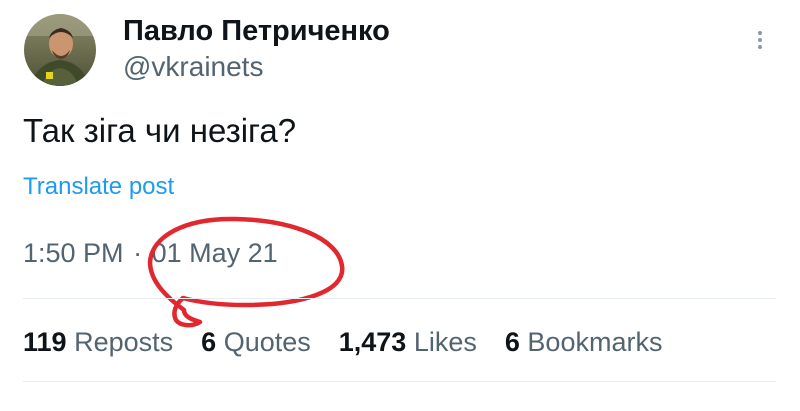  What do you see at coordinates (124, 342) in the screenshot?
I see `stat-label: Reposts` at bounding box center [124, 342].